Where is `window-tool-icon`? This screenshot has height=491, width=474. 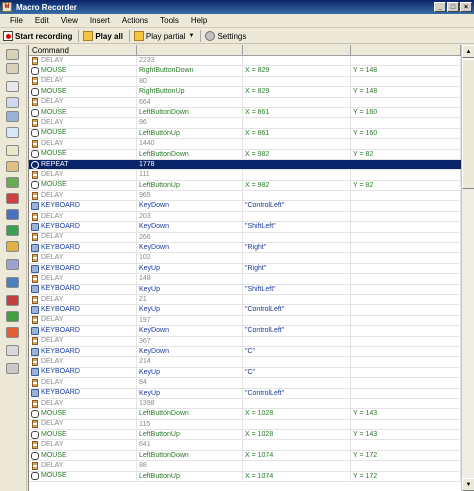 window-tool-icon is located at coordinates (12, 116).